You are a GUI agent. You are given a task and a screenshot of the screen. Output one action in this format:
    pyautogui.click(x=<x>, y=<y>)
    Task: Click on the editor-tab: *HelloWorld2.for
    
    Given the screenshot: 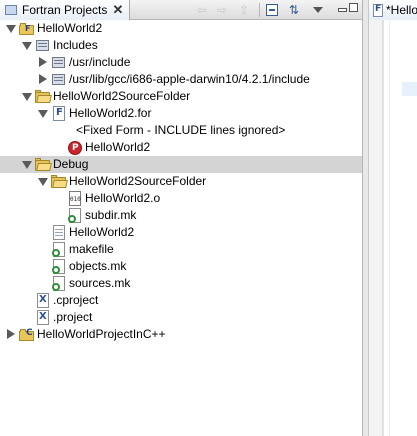 What is the action you would take?
    pyautogui.click(x=393, y=10)
    